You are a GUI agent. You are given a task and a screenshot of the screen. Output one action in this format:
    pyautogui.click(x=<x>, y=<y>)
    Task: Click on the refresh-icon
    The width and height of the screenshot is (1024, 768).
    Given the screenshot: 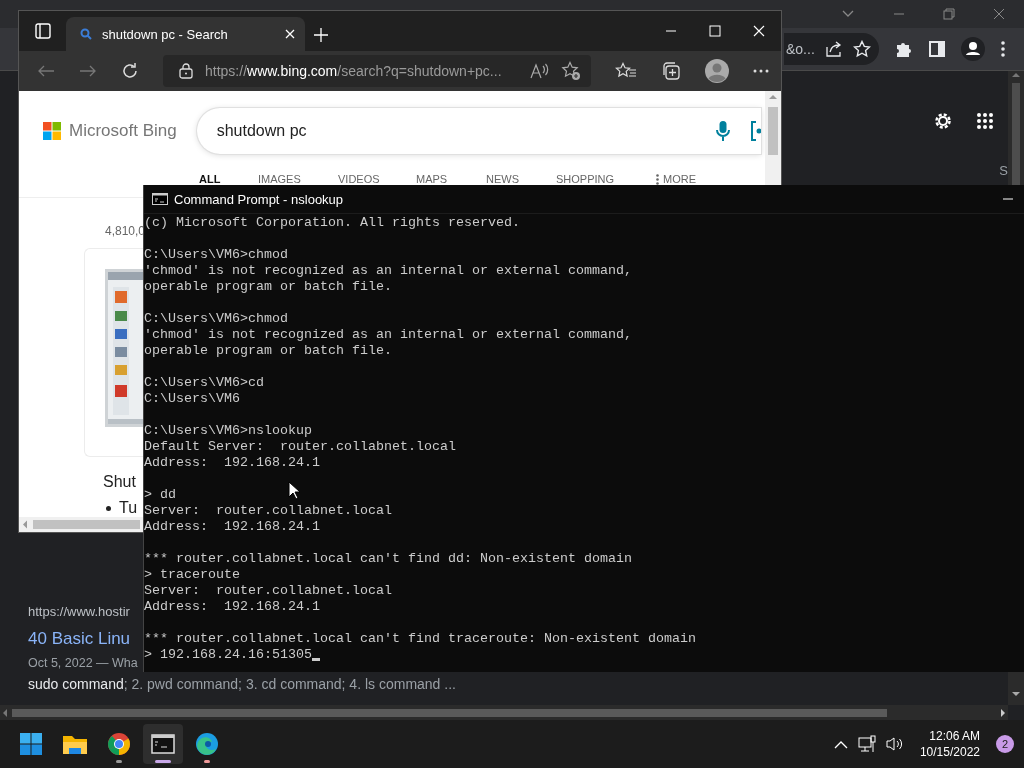 What is the action you would take?
    pyautogui.click(x=130, y=71)
    